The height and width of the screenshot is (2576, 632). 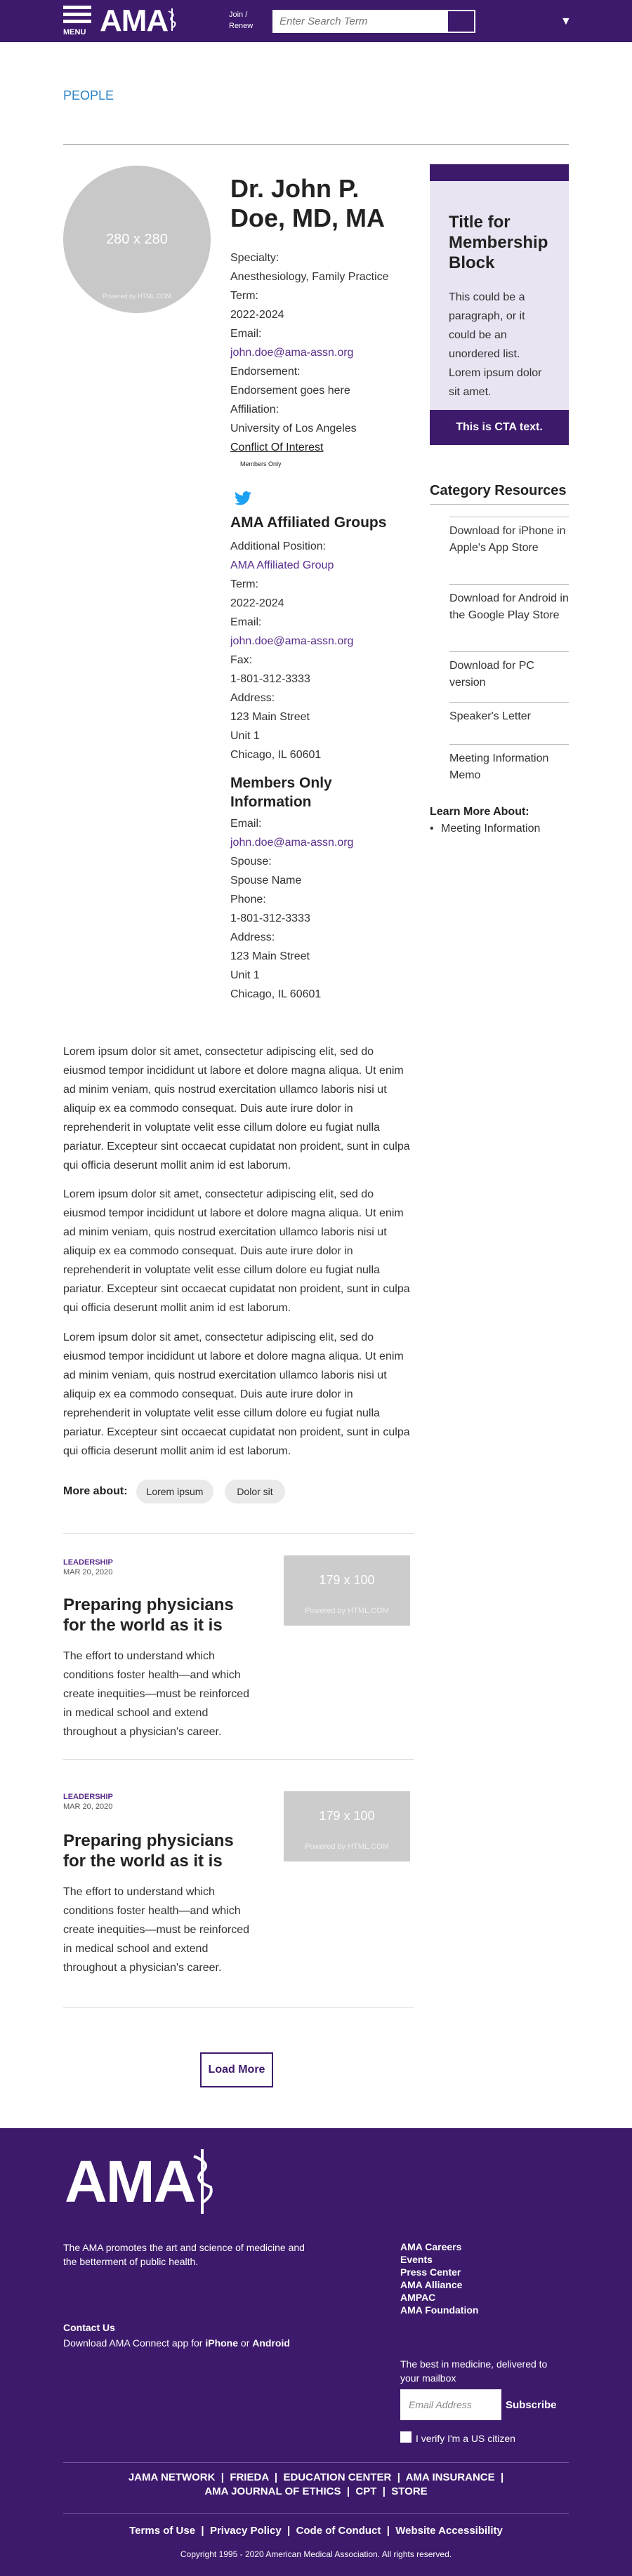 I want to click on search-button, so click(x=461, y=21).